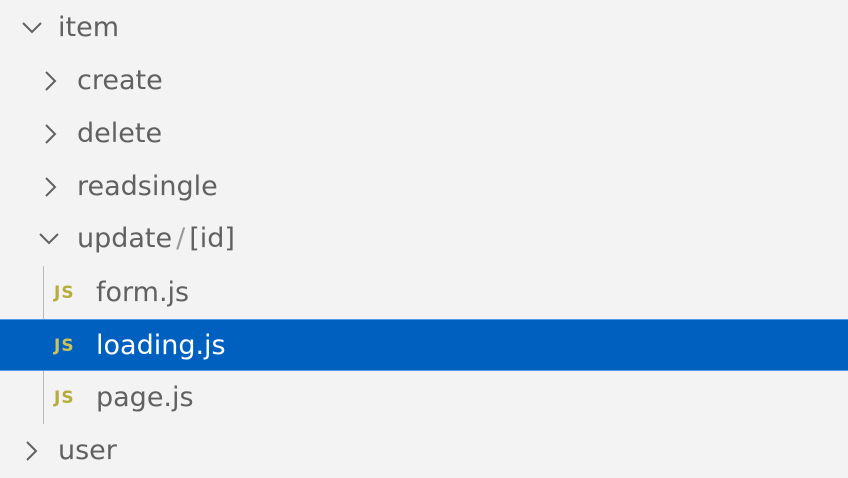 Image resolution: width=848 pixels, height=478 pixels. I want to click on folder-label: update, so click(125, 238).